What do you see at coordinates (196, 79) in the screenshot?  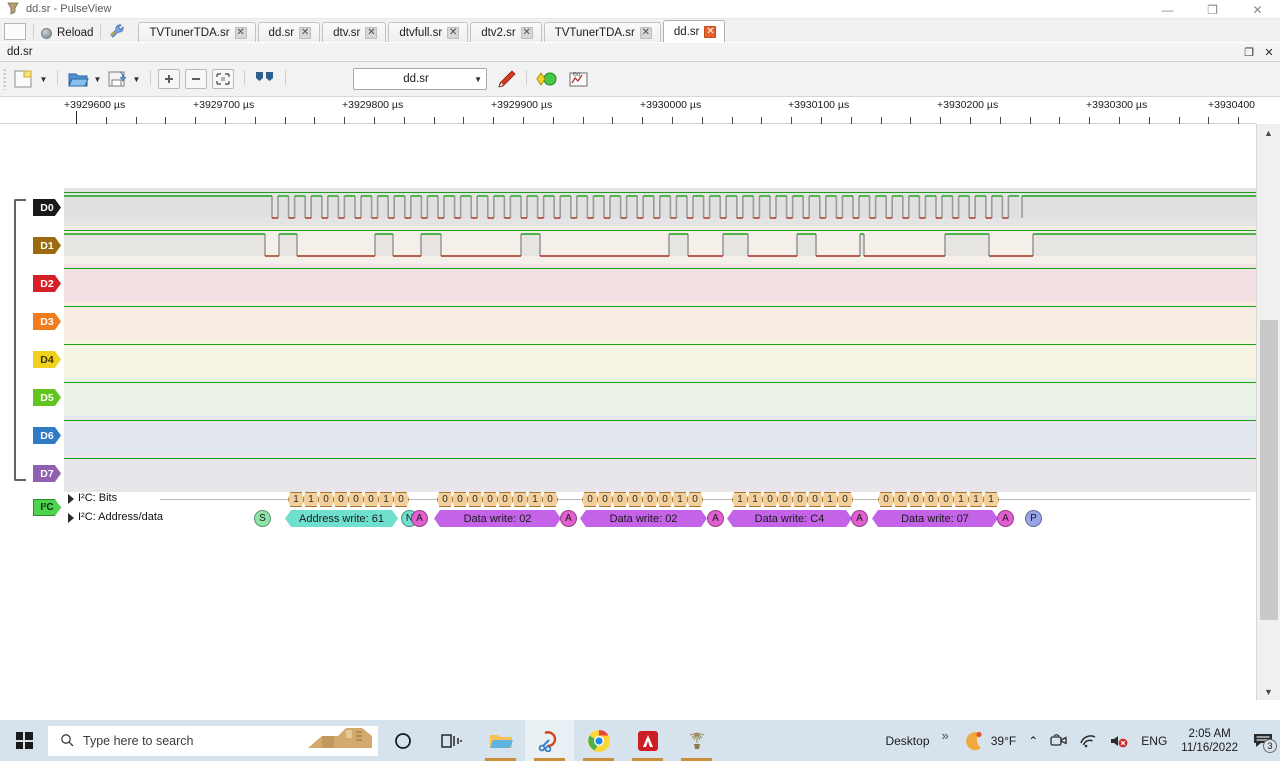 I see `zoom-out-button` at bounding box center [196, 79].